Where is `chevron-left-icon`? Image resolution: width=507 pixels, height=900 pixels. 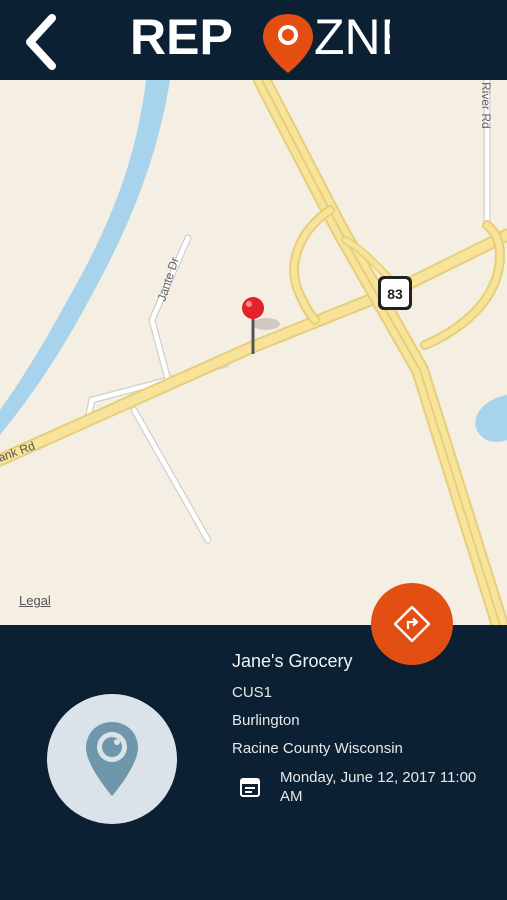 chevron-left-icon is located at coordinates (41, 42).